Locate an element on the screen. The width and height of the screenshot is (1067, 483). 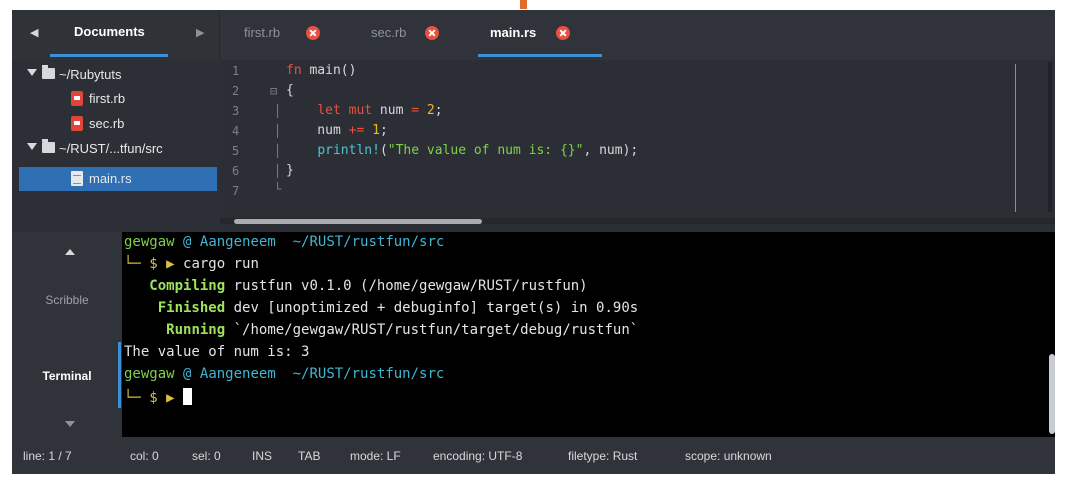
tree-item-label: first.rb is located at coordinates (107, 98).